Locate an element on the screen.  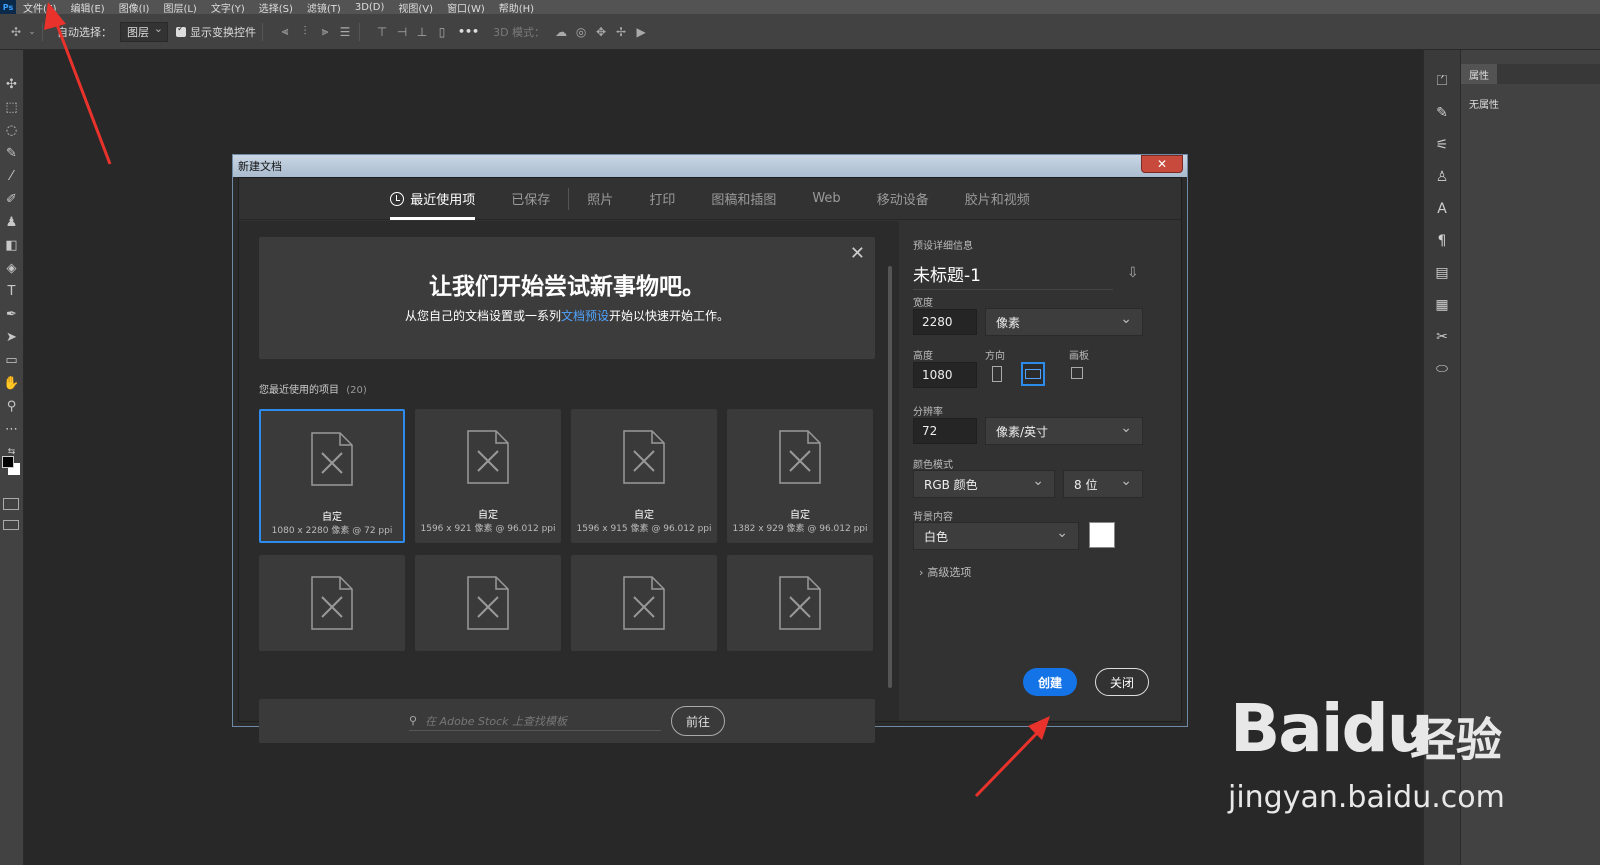
clone-source-icon: ♙ is located at coordinates (1442, 177).